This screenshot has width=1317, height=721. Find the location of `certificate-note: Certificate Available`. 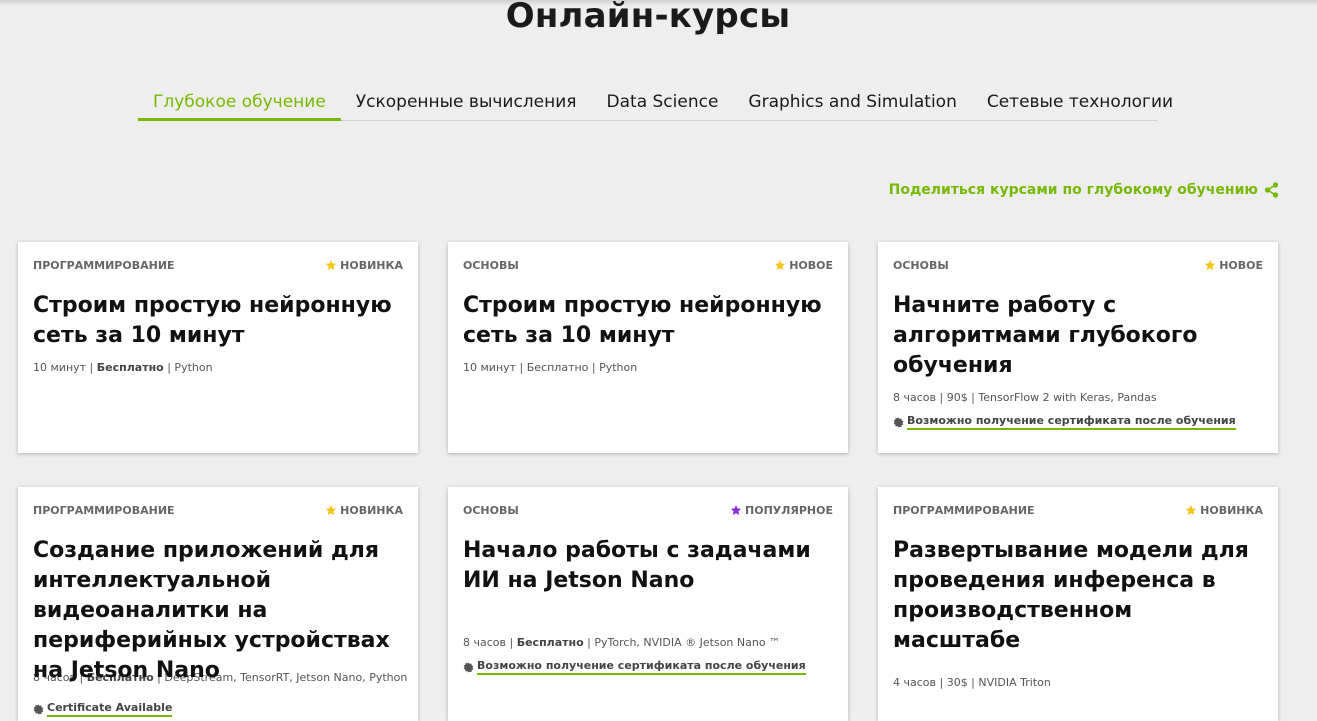

certificate-note: Certificate Available is located at coordinates (103, 709).